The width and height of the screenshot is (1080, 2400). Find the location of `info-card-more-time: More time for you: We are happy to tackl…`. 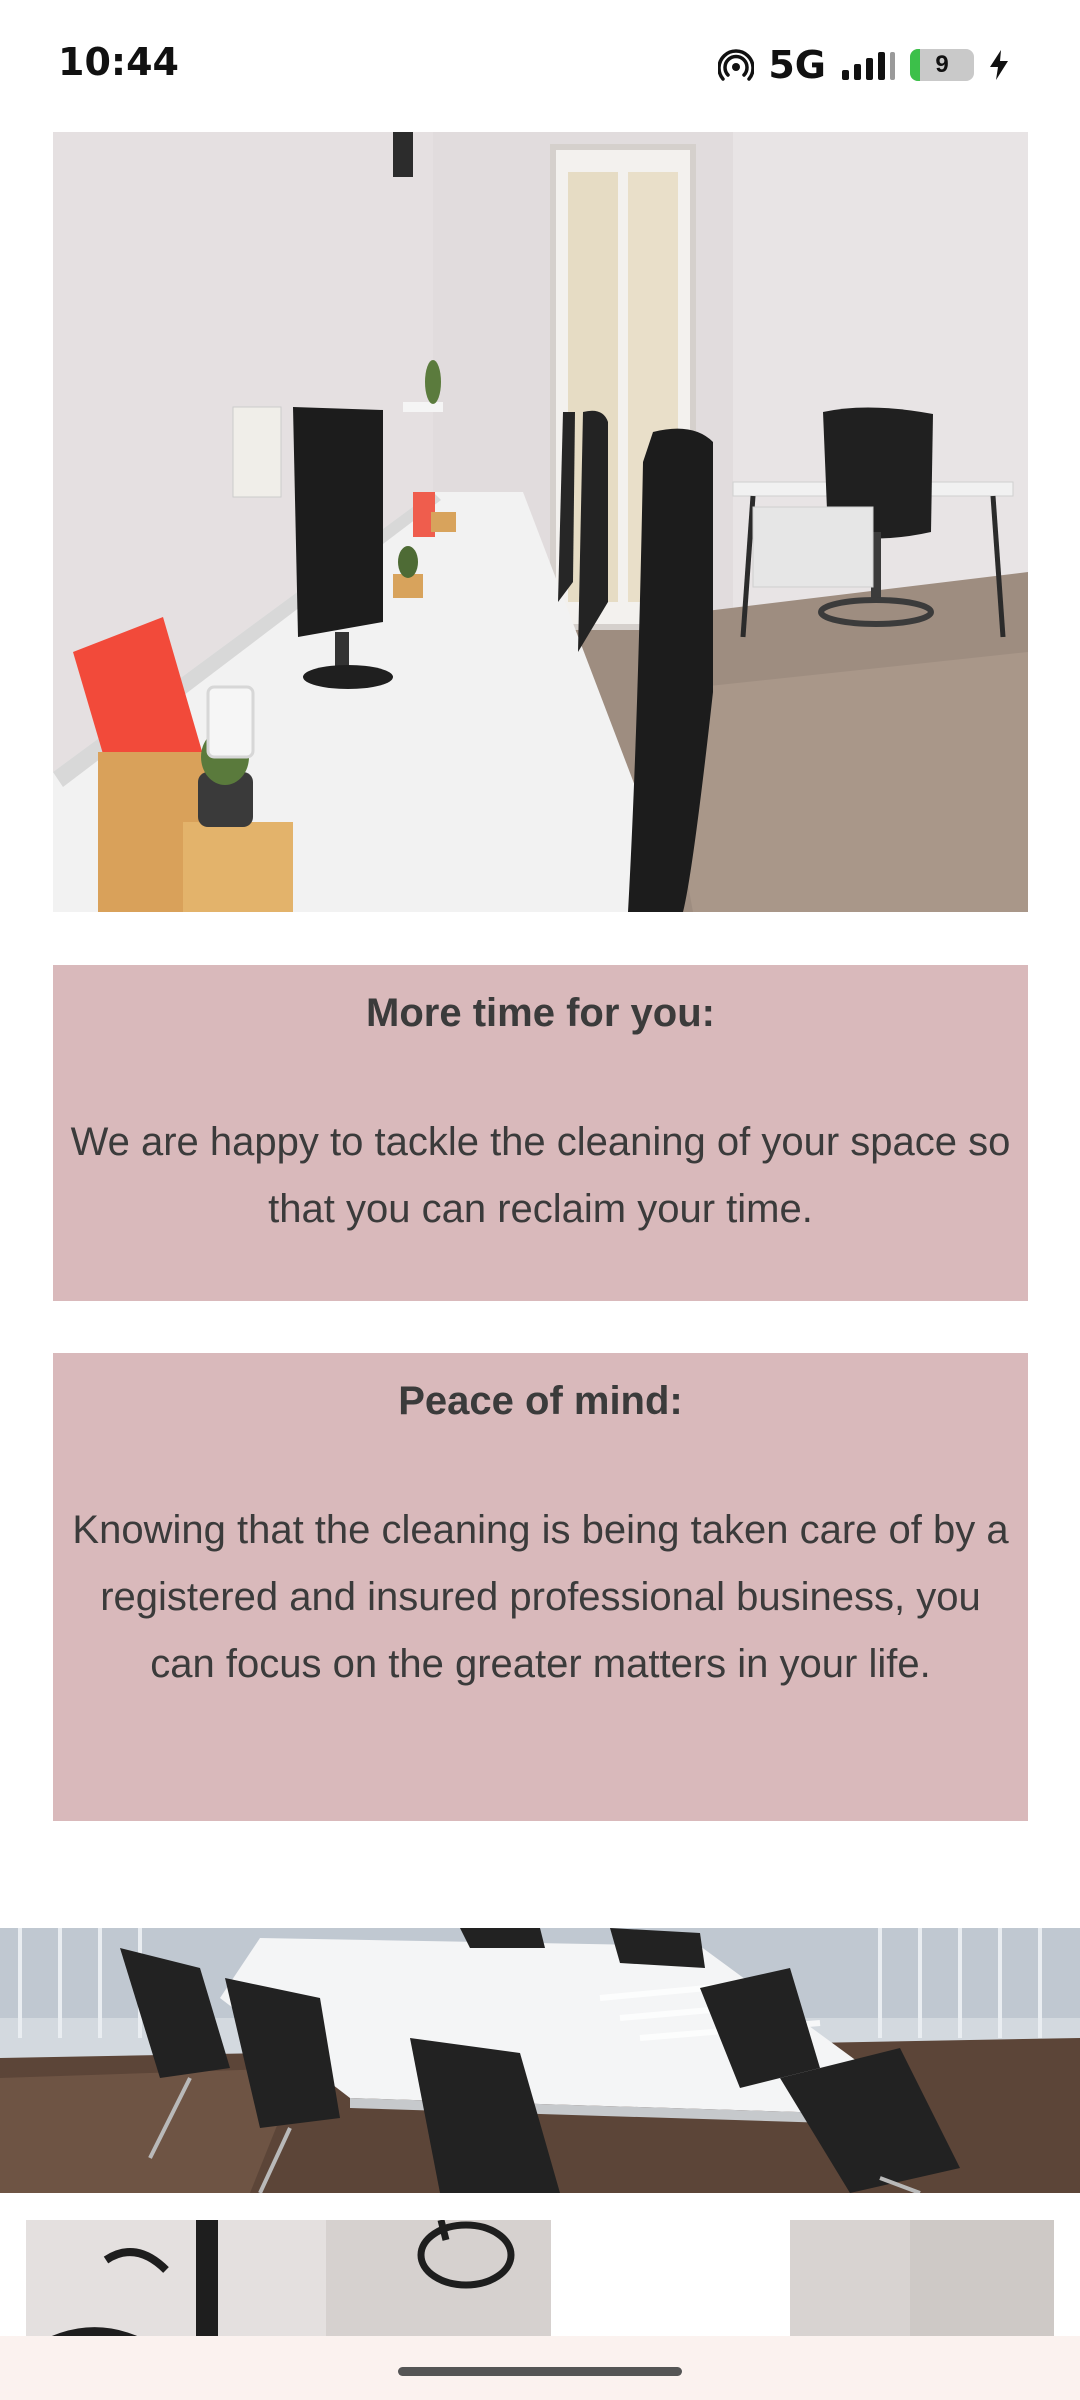

info-card-more-time: More time for you: We are happy to tackl… is located at coordinates (540, 1133).